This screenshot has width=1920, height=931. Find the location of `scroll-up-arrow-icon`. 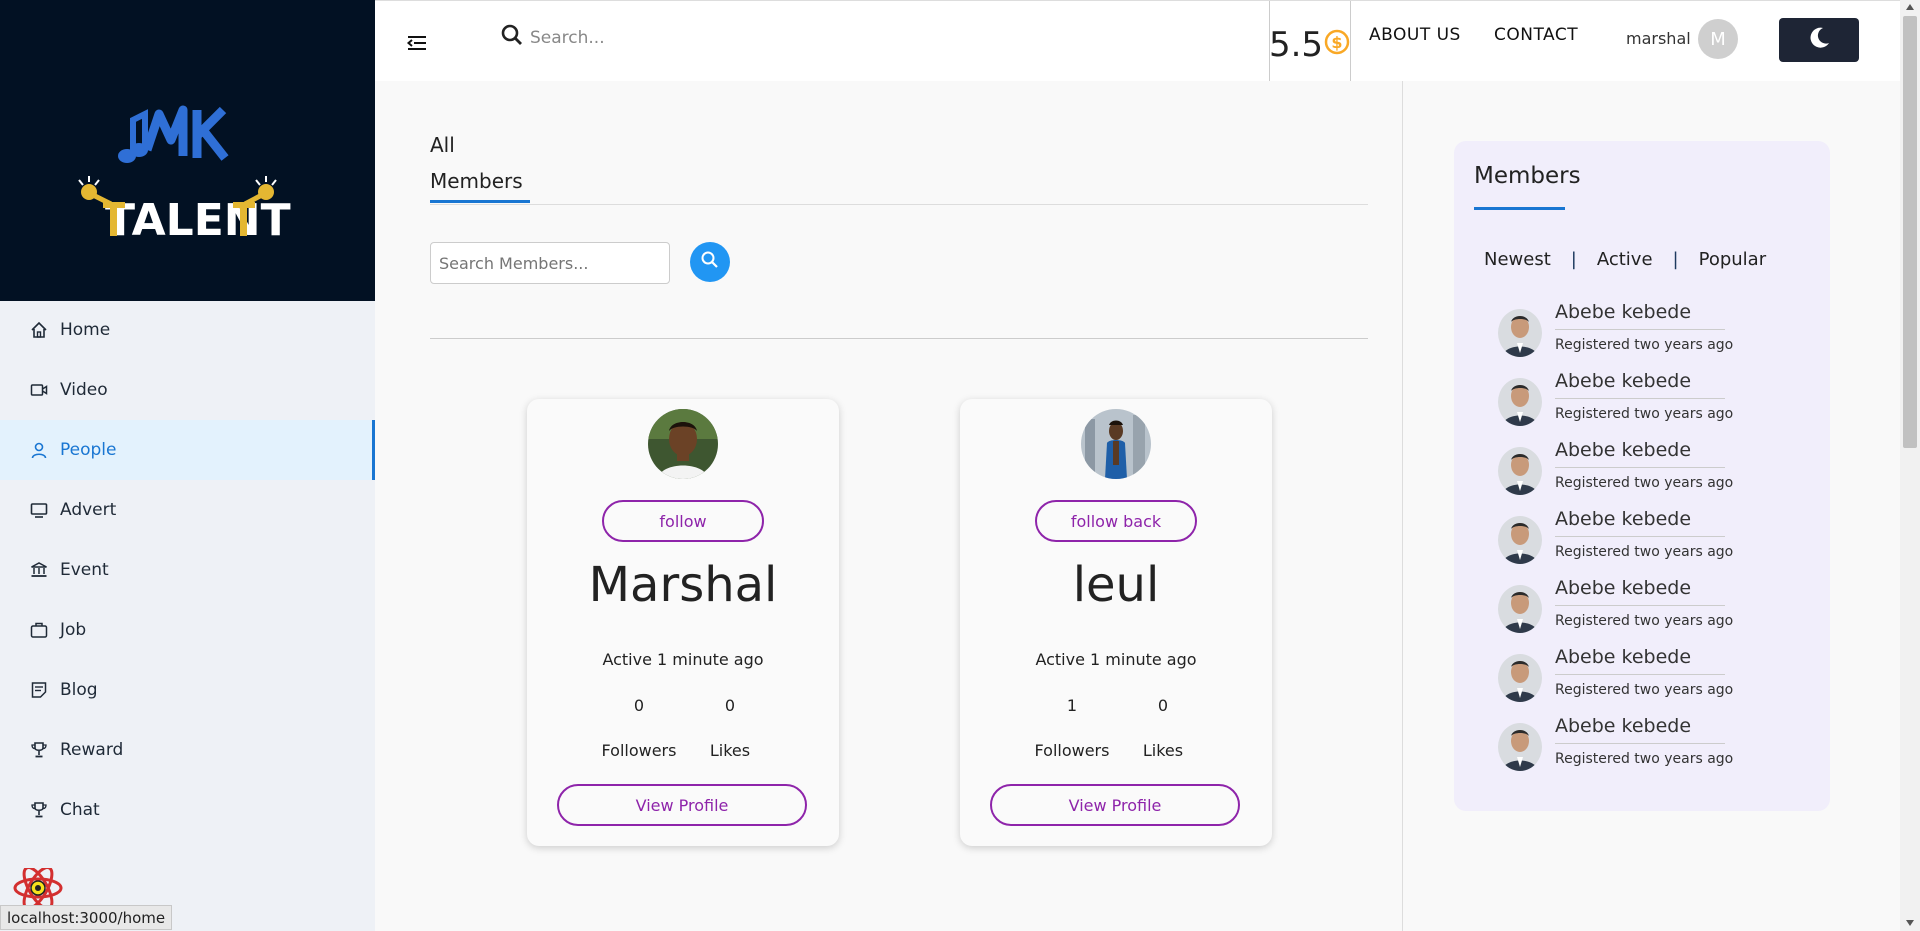

scroll-up-arrow-icon is located at coordinates (1910, 7).